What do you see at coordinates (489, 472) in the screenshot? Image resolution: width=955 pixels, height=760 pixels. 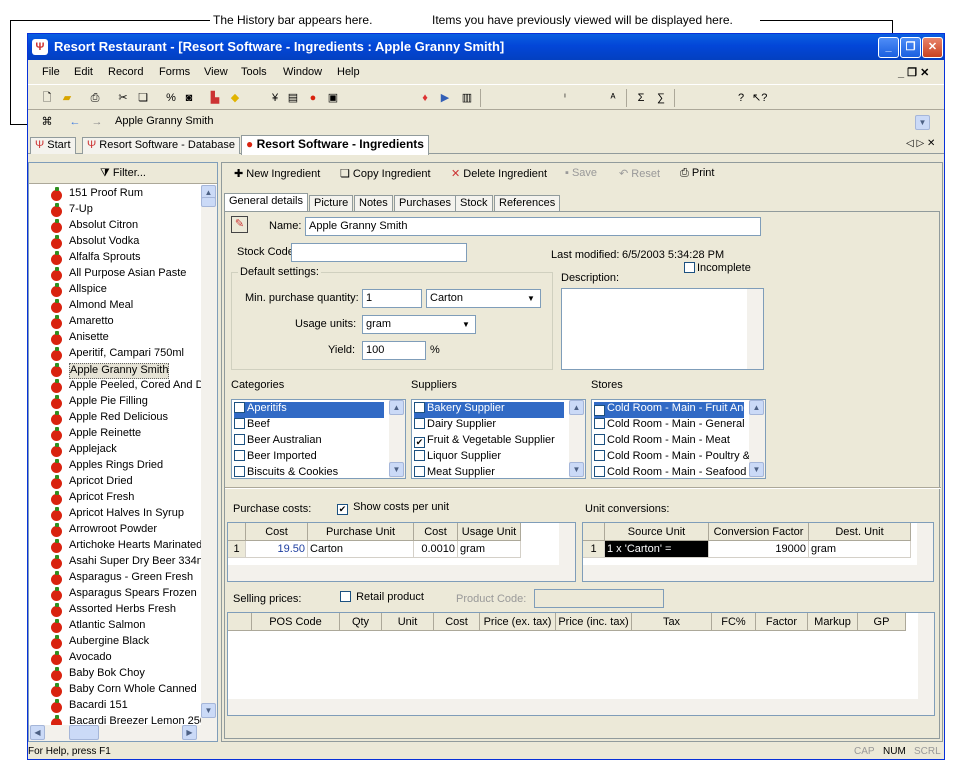 I see `list-item: Meat Supplier` at bounding box center [489, 472].